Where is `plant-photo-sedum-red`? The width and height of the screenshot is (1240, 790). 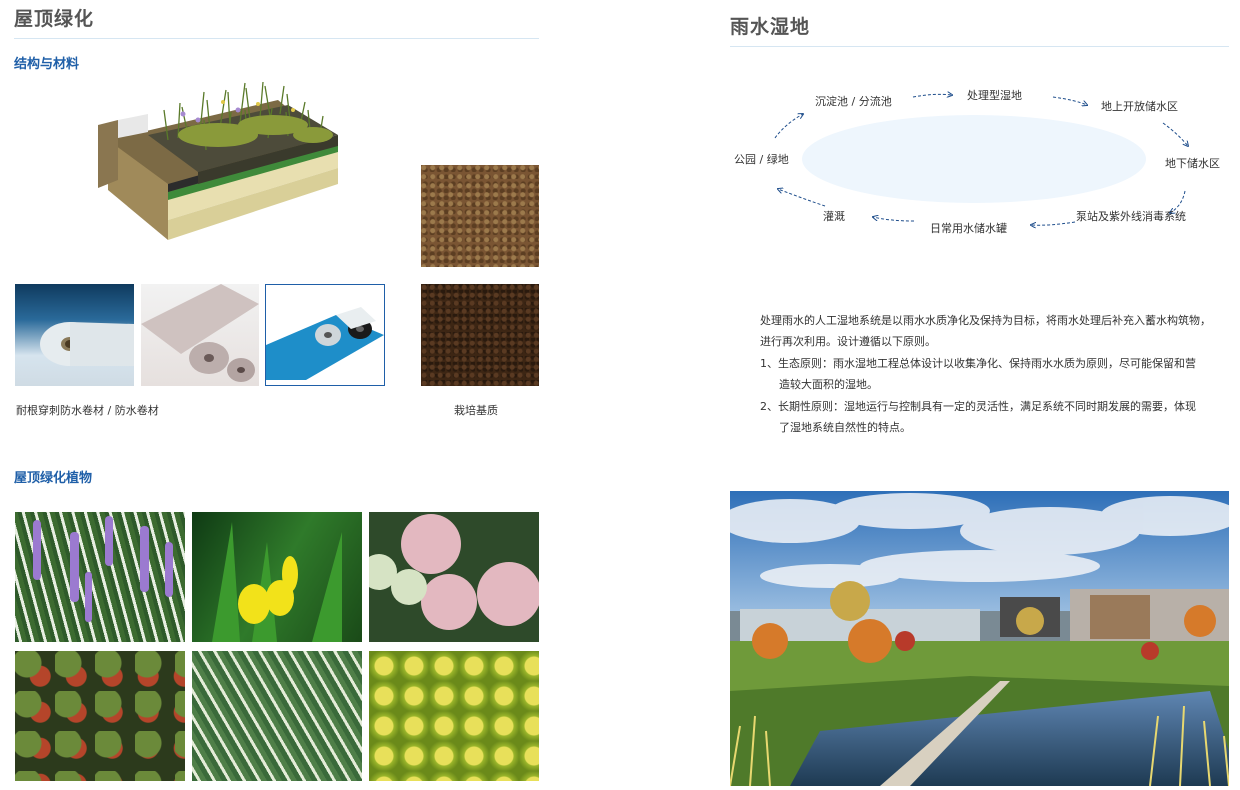
plant-photo-sedum-red is located at coordinates (100, 716).